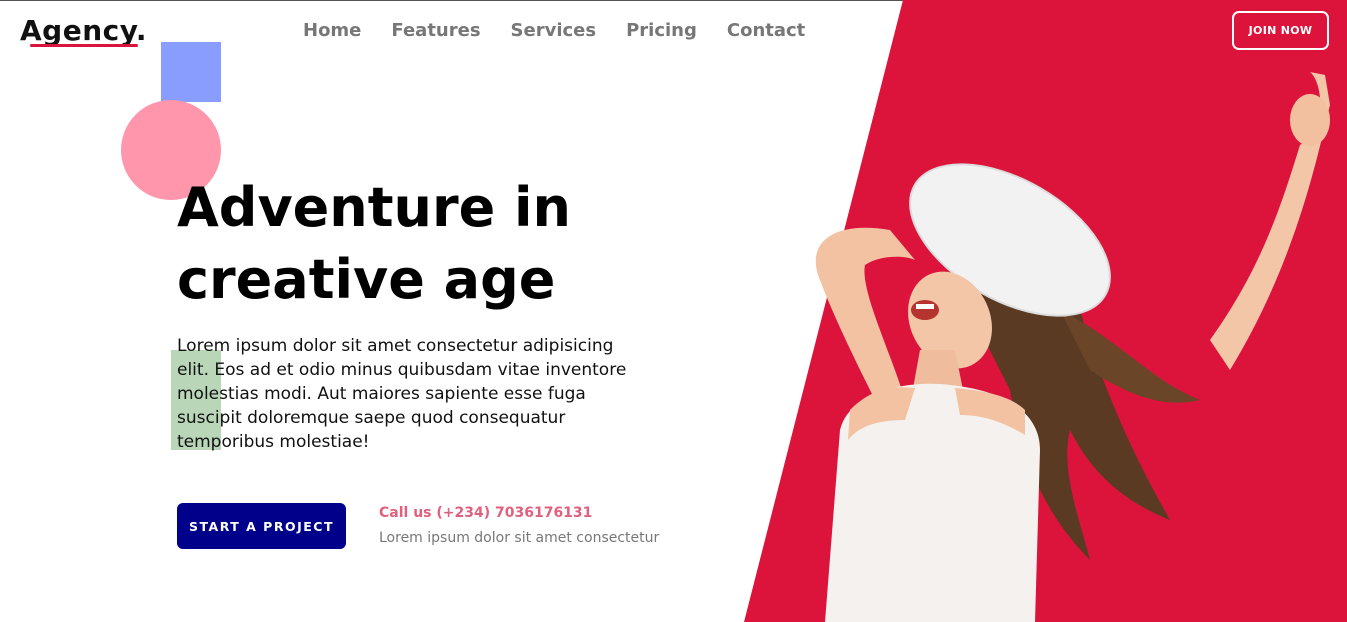 This screenshot has width=1347, height=622. I want to click on logo-underline, so click(84, 45).